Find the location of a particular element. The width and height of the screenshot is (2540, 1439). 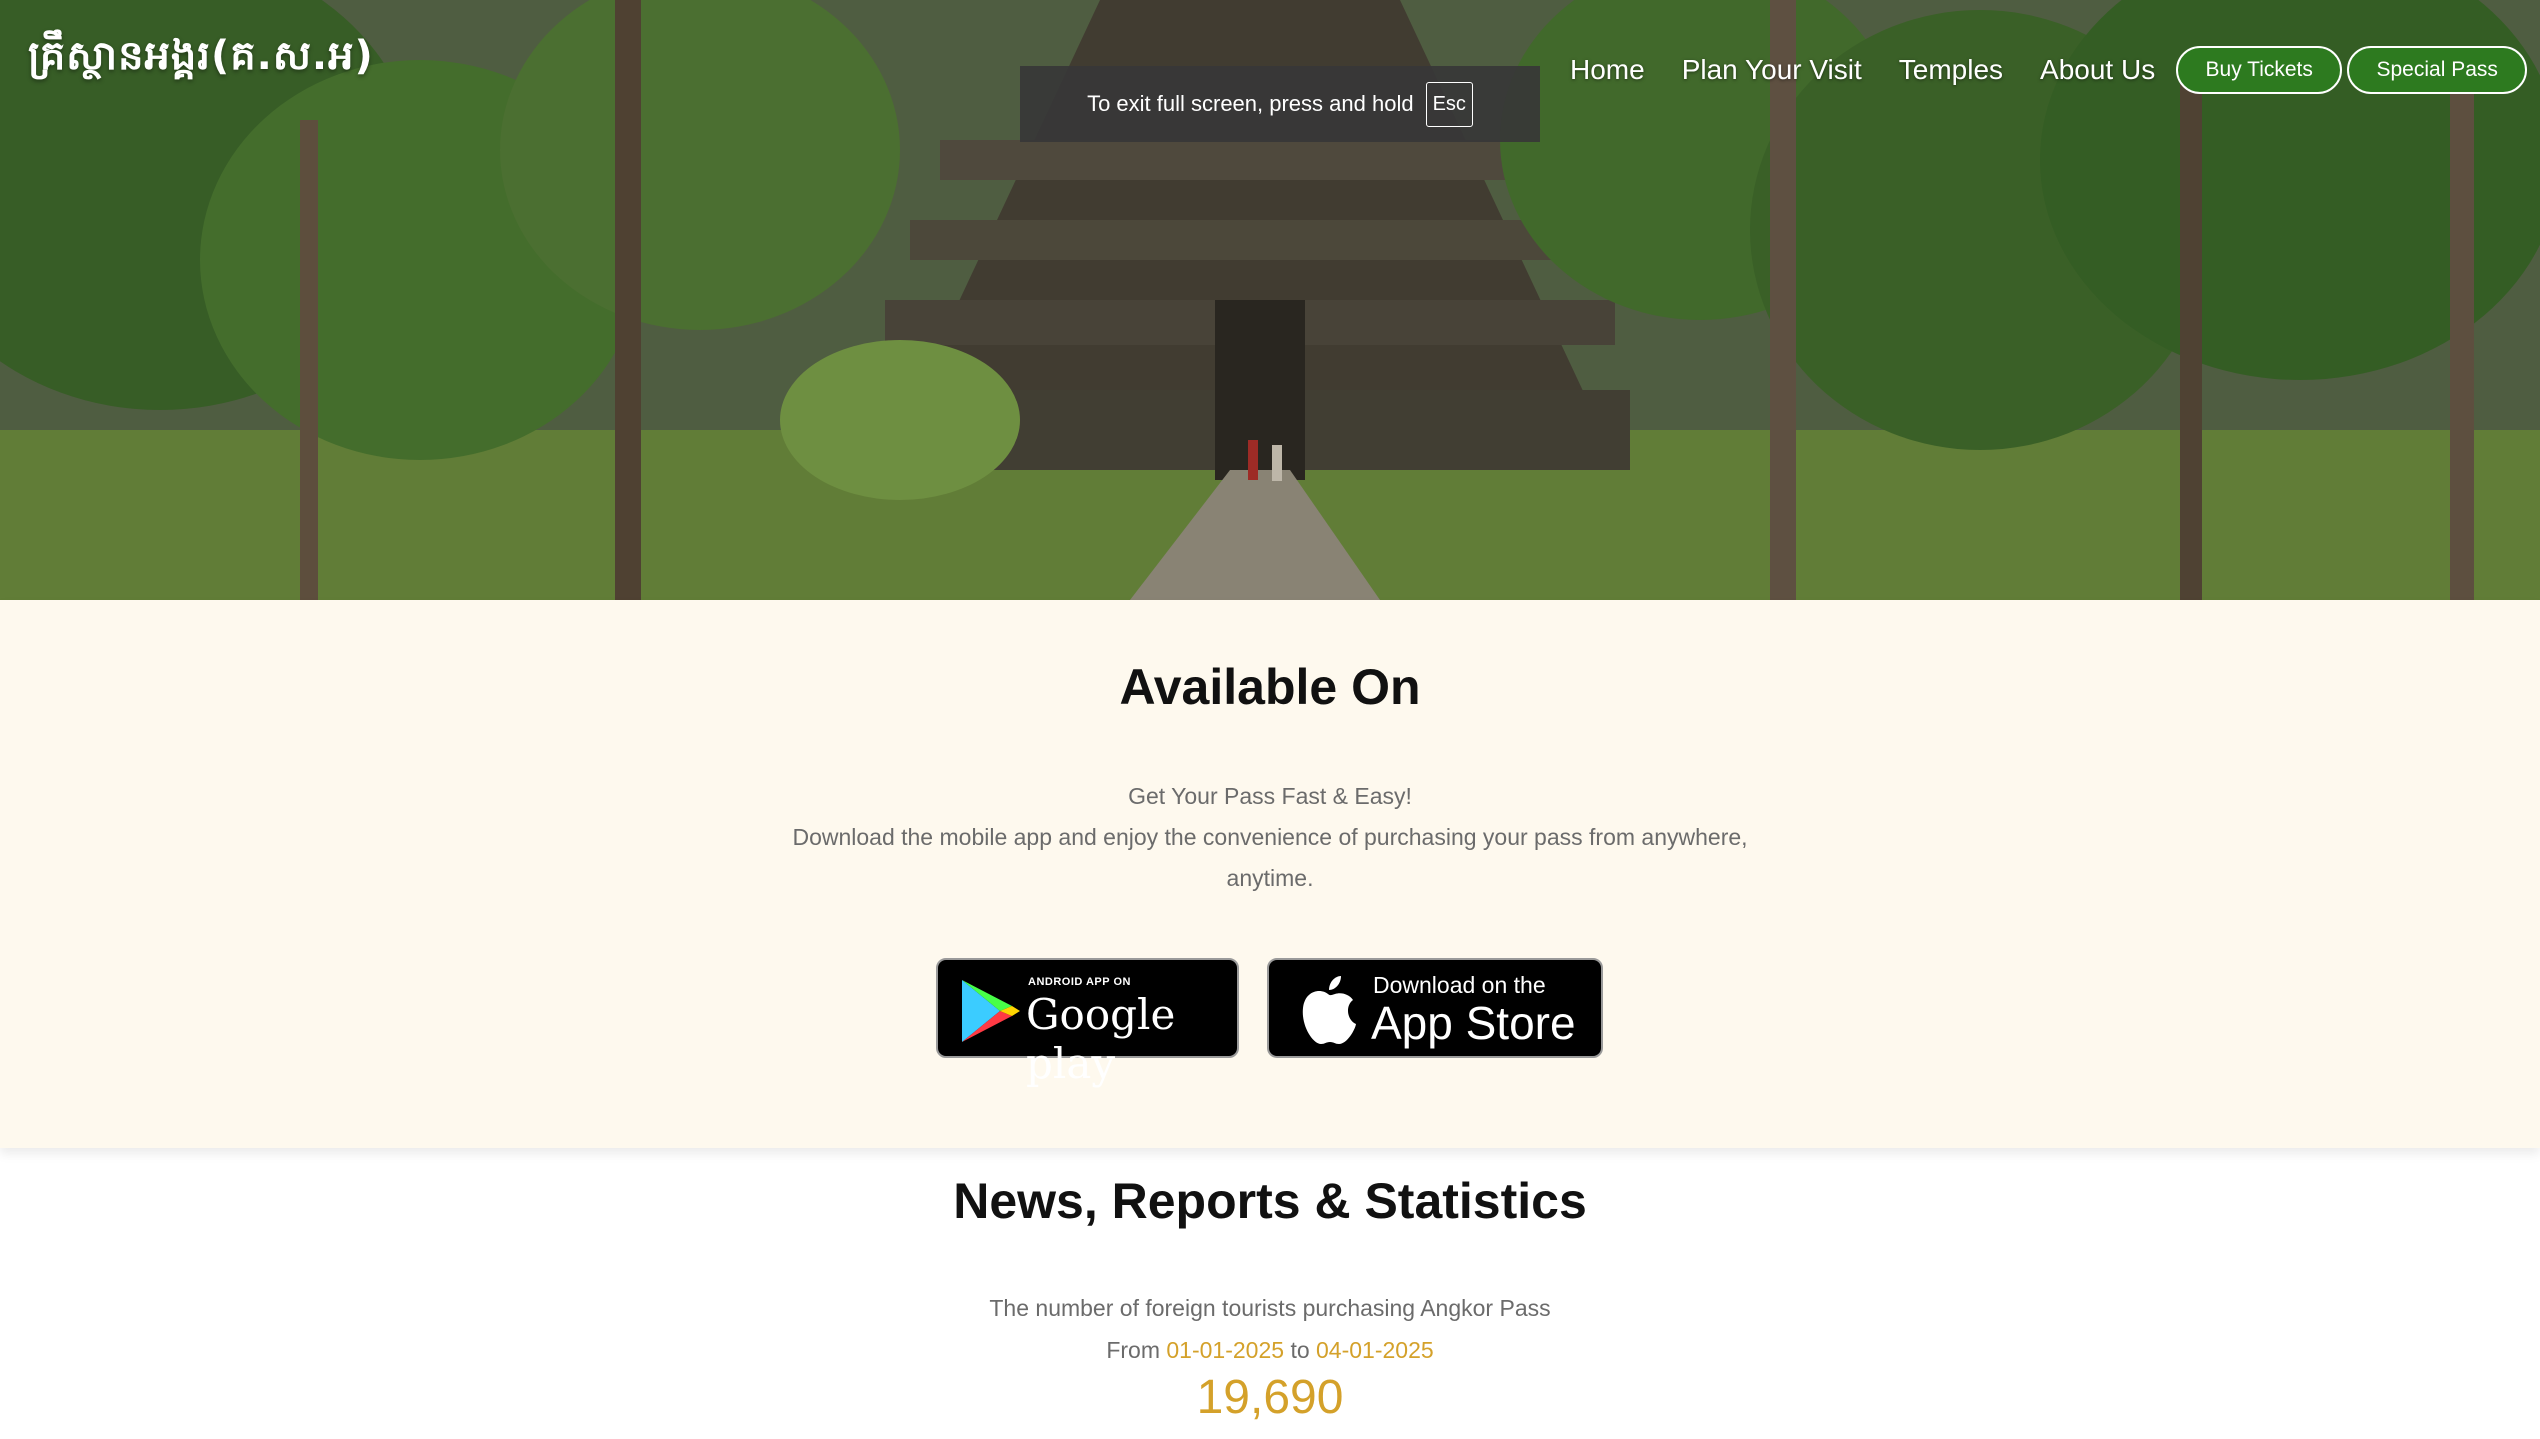

from-date: 01-01-2025 is located at coordinates (1225, 1350).